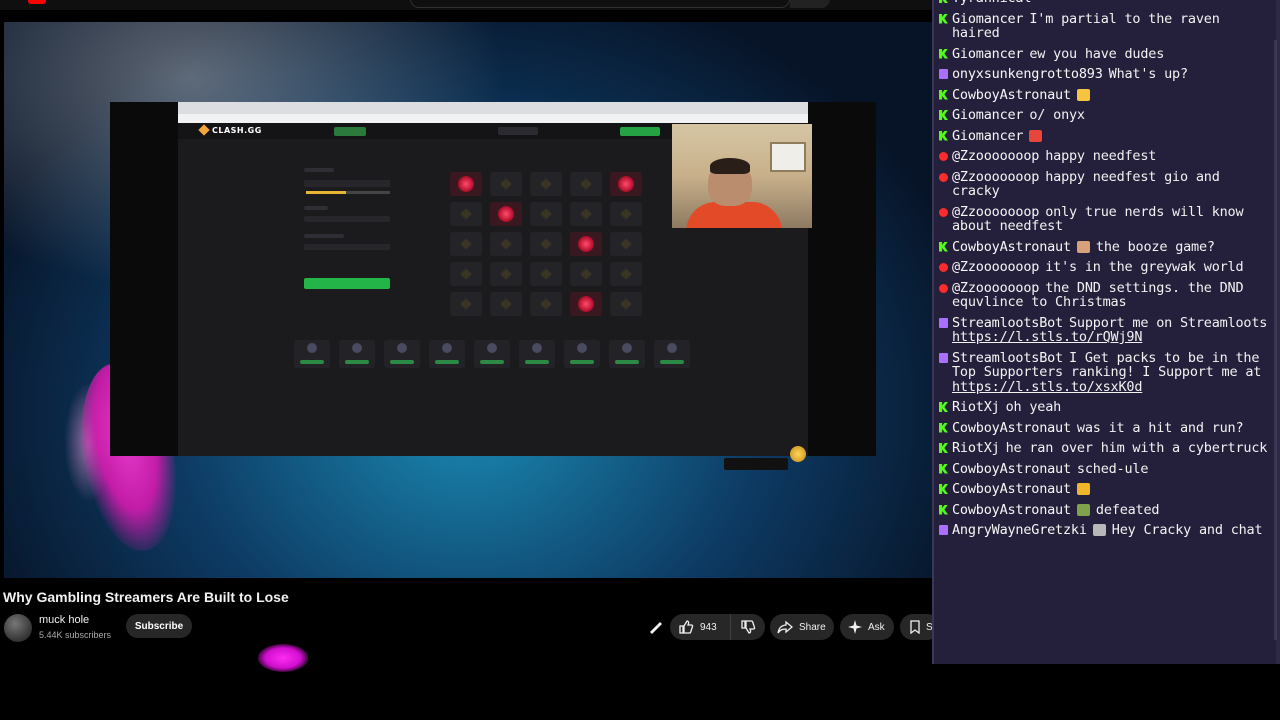 The height and width of the screenshot is (720, 1280). Describe the element at coordinates (1106, 136) in the screenshot. I see `chat-message: Giomancer` at that location.